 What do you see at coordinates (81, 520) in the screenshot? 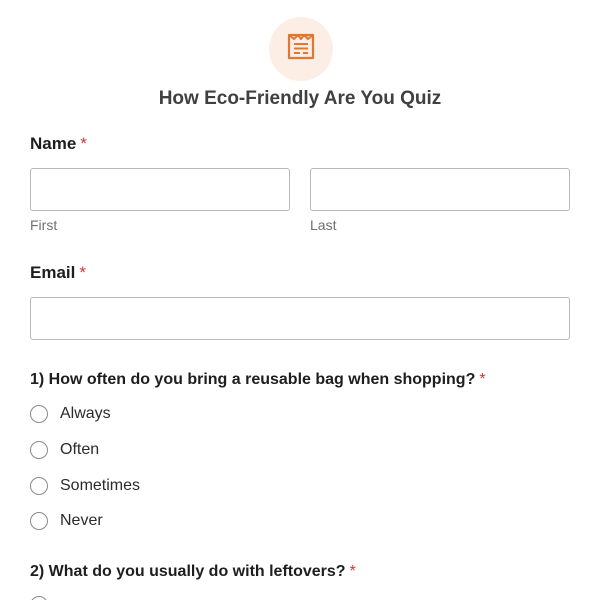
I see `option-label: Never` at bounding box center [81, 520].